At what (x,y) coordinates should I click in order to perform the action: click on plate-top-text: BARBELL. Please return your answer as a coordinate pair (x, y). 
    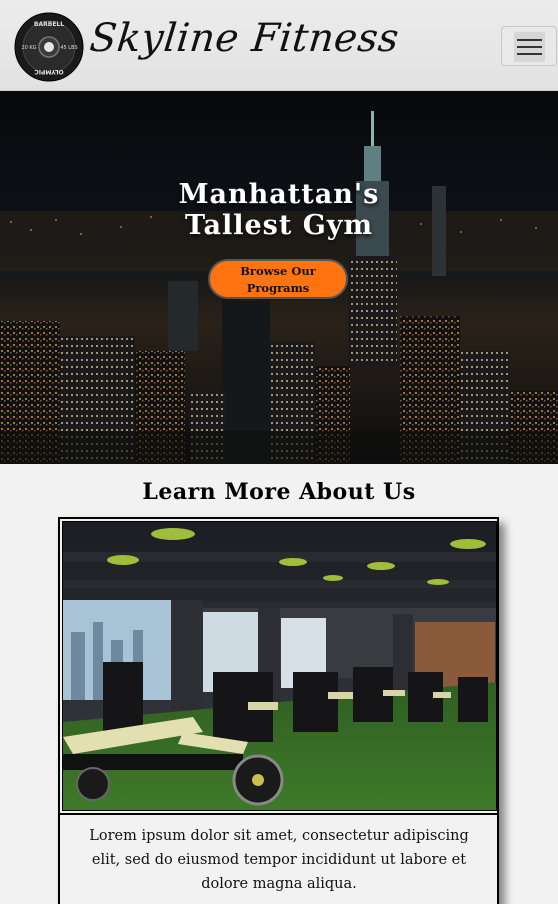
    Looking at the image, I should click on (49, 24).